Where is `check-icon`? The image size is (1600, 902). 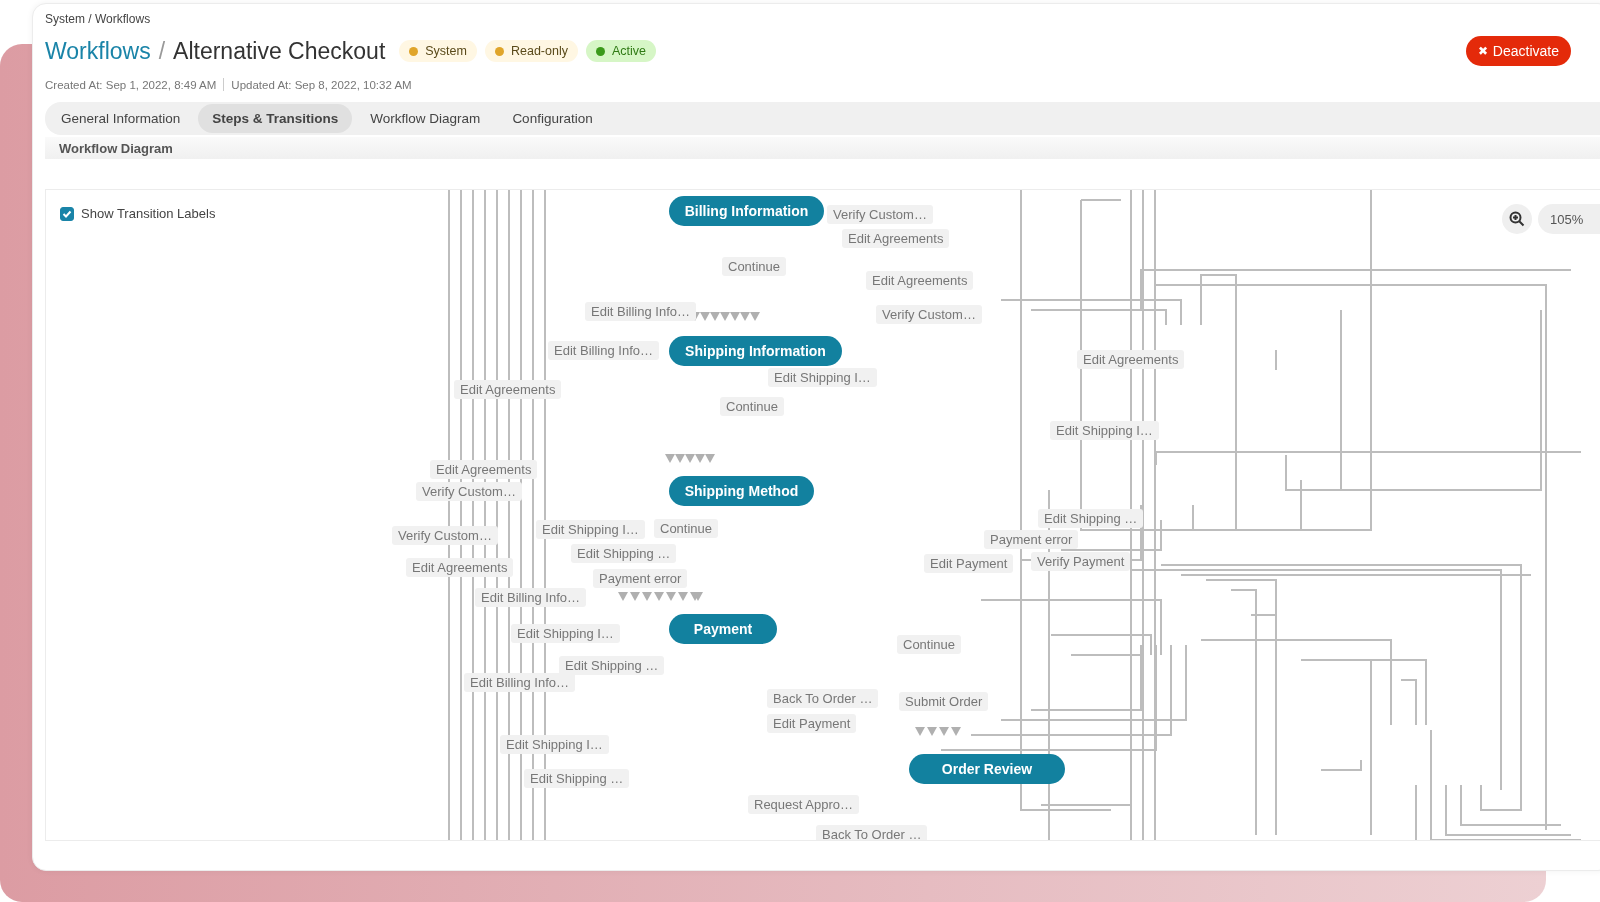 check-icon is located at coordinates (67, 213).